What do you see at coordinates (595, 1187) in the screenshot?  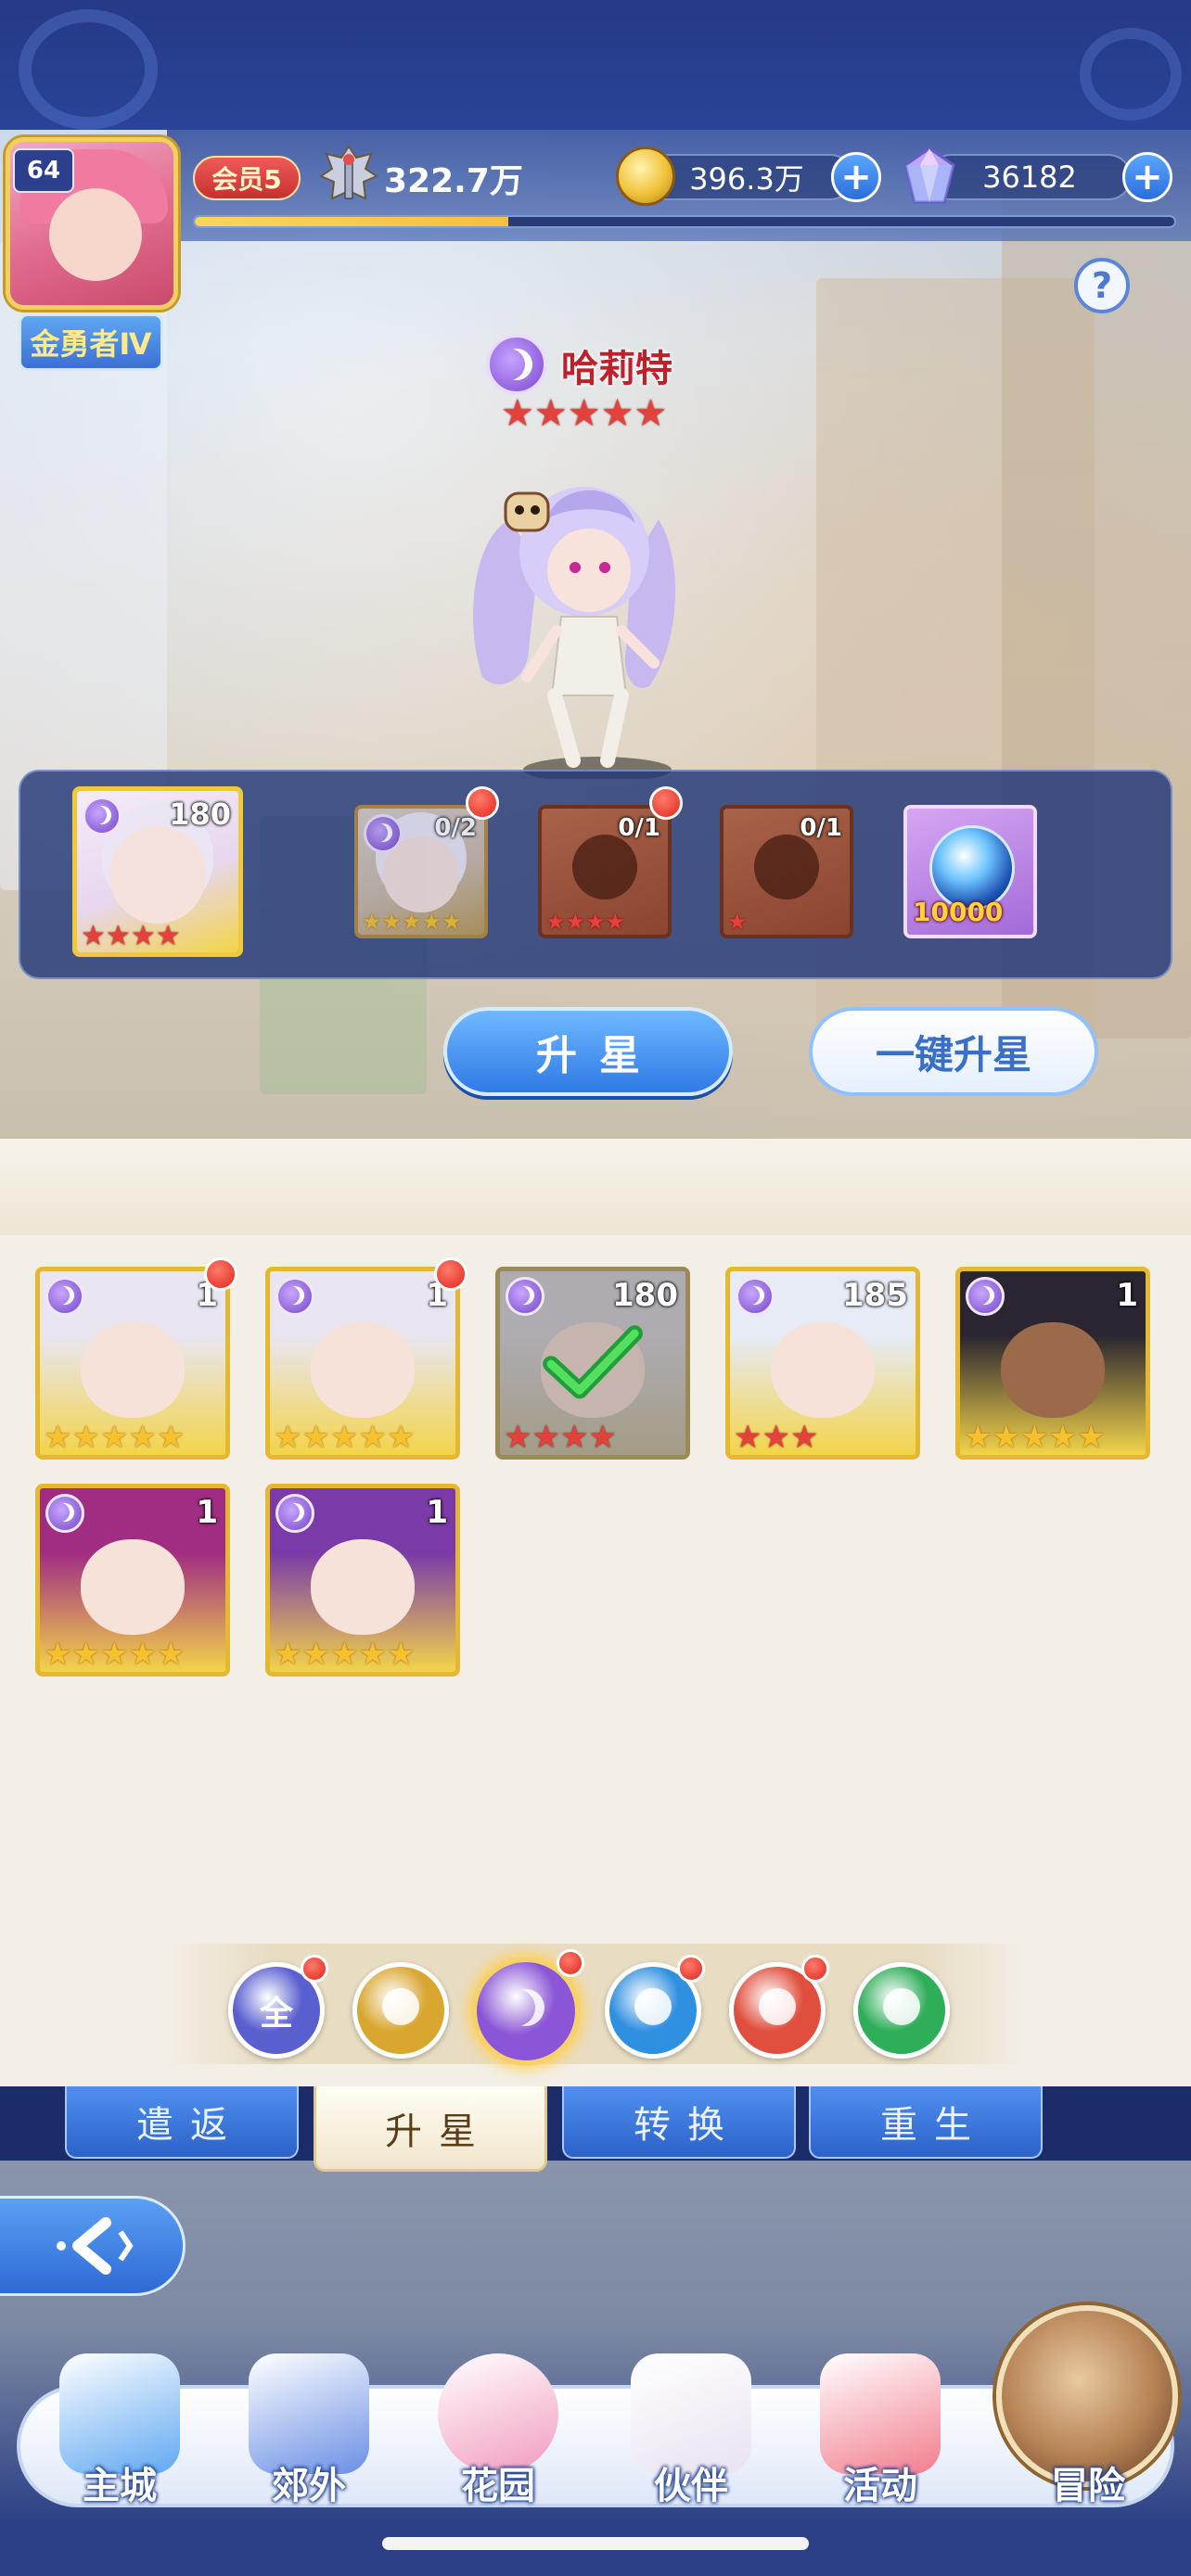 I see `hero-list-header` at bounding box center [595, 1187].